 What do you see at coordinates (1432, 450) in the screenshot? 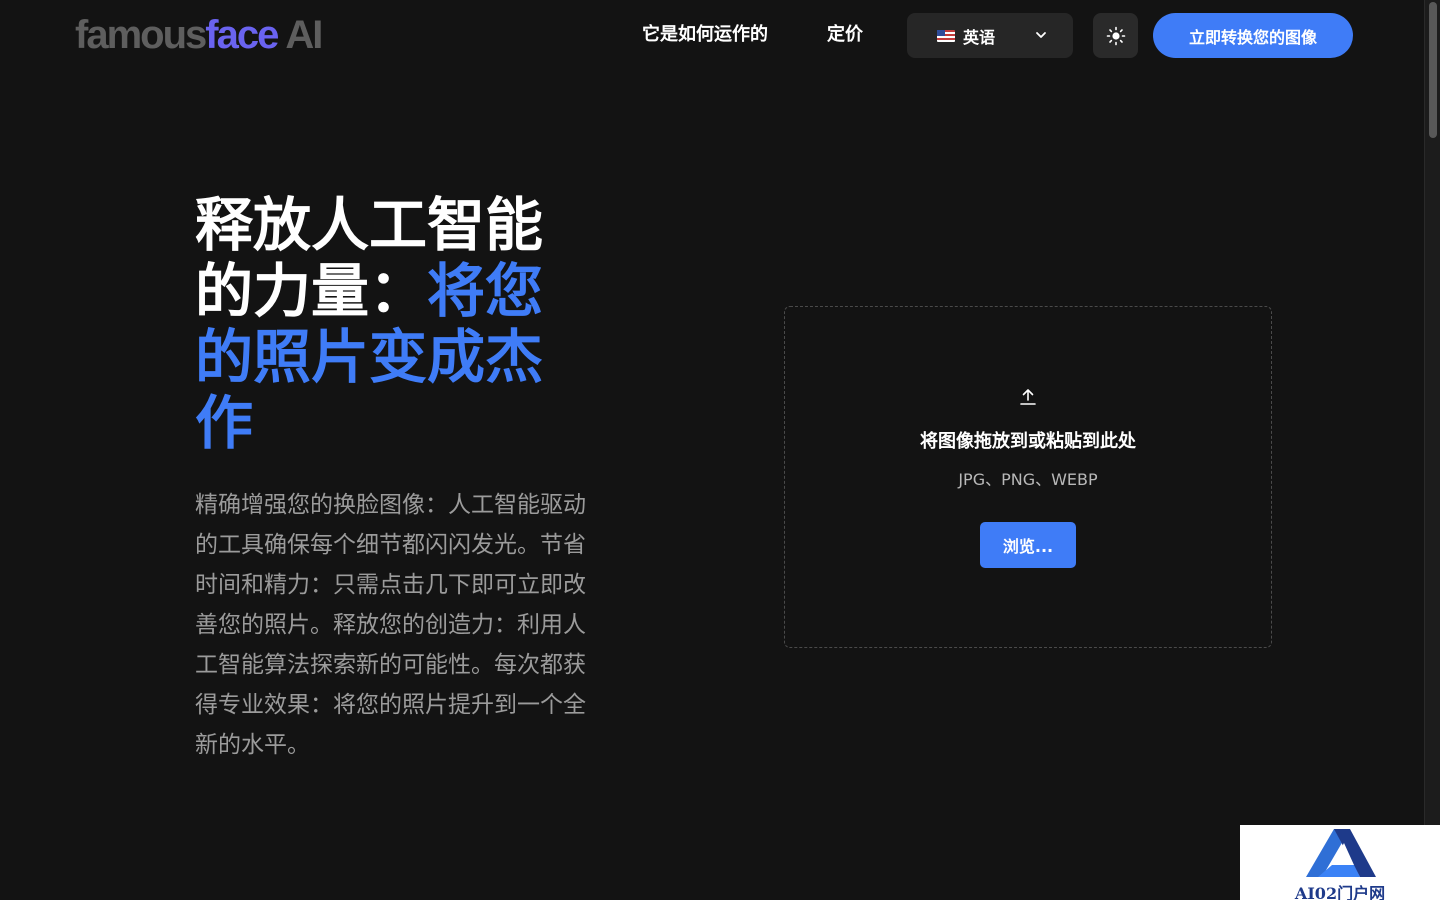
I see `page-scrollbar` at bounding box center [1432, 450].